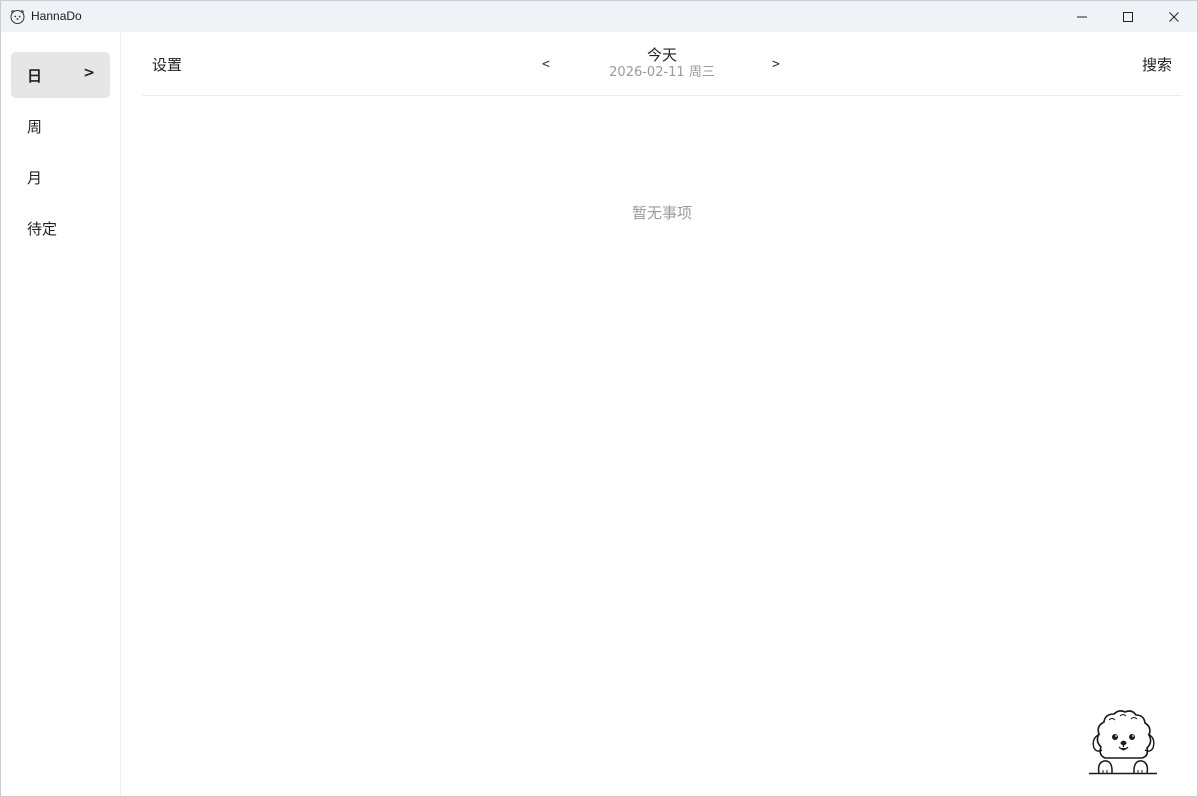 This screenshot has height=797, width=1198. Describe the element at coordinates (60, 75) in the screenshot. I see `sidebar-item-day: 日 >` at that location.